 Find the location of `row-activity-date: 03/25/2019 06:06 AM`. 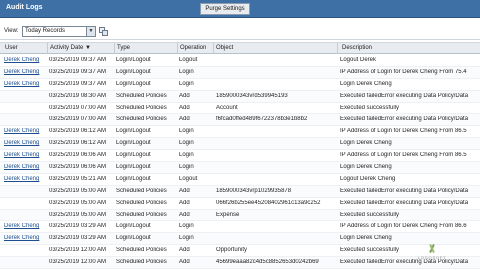

row-activity-date: 03/25/2019 06:06 AM is located at coordinates (78, 155).